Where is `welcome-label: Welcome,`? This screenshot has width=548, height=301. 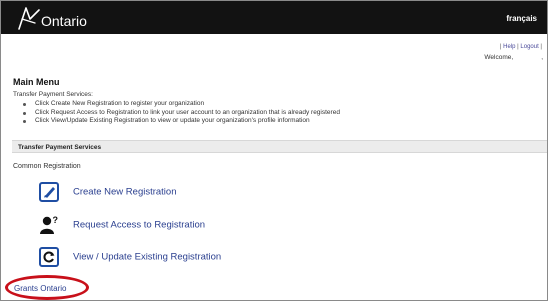
welcome-label: Welcome, is located at coordinates (499, 57).